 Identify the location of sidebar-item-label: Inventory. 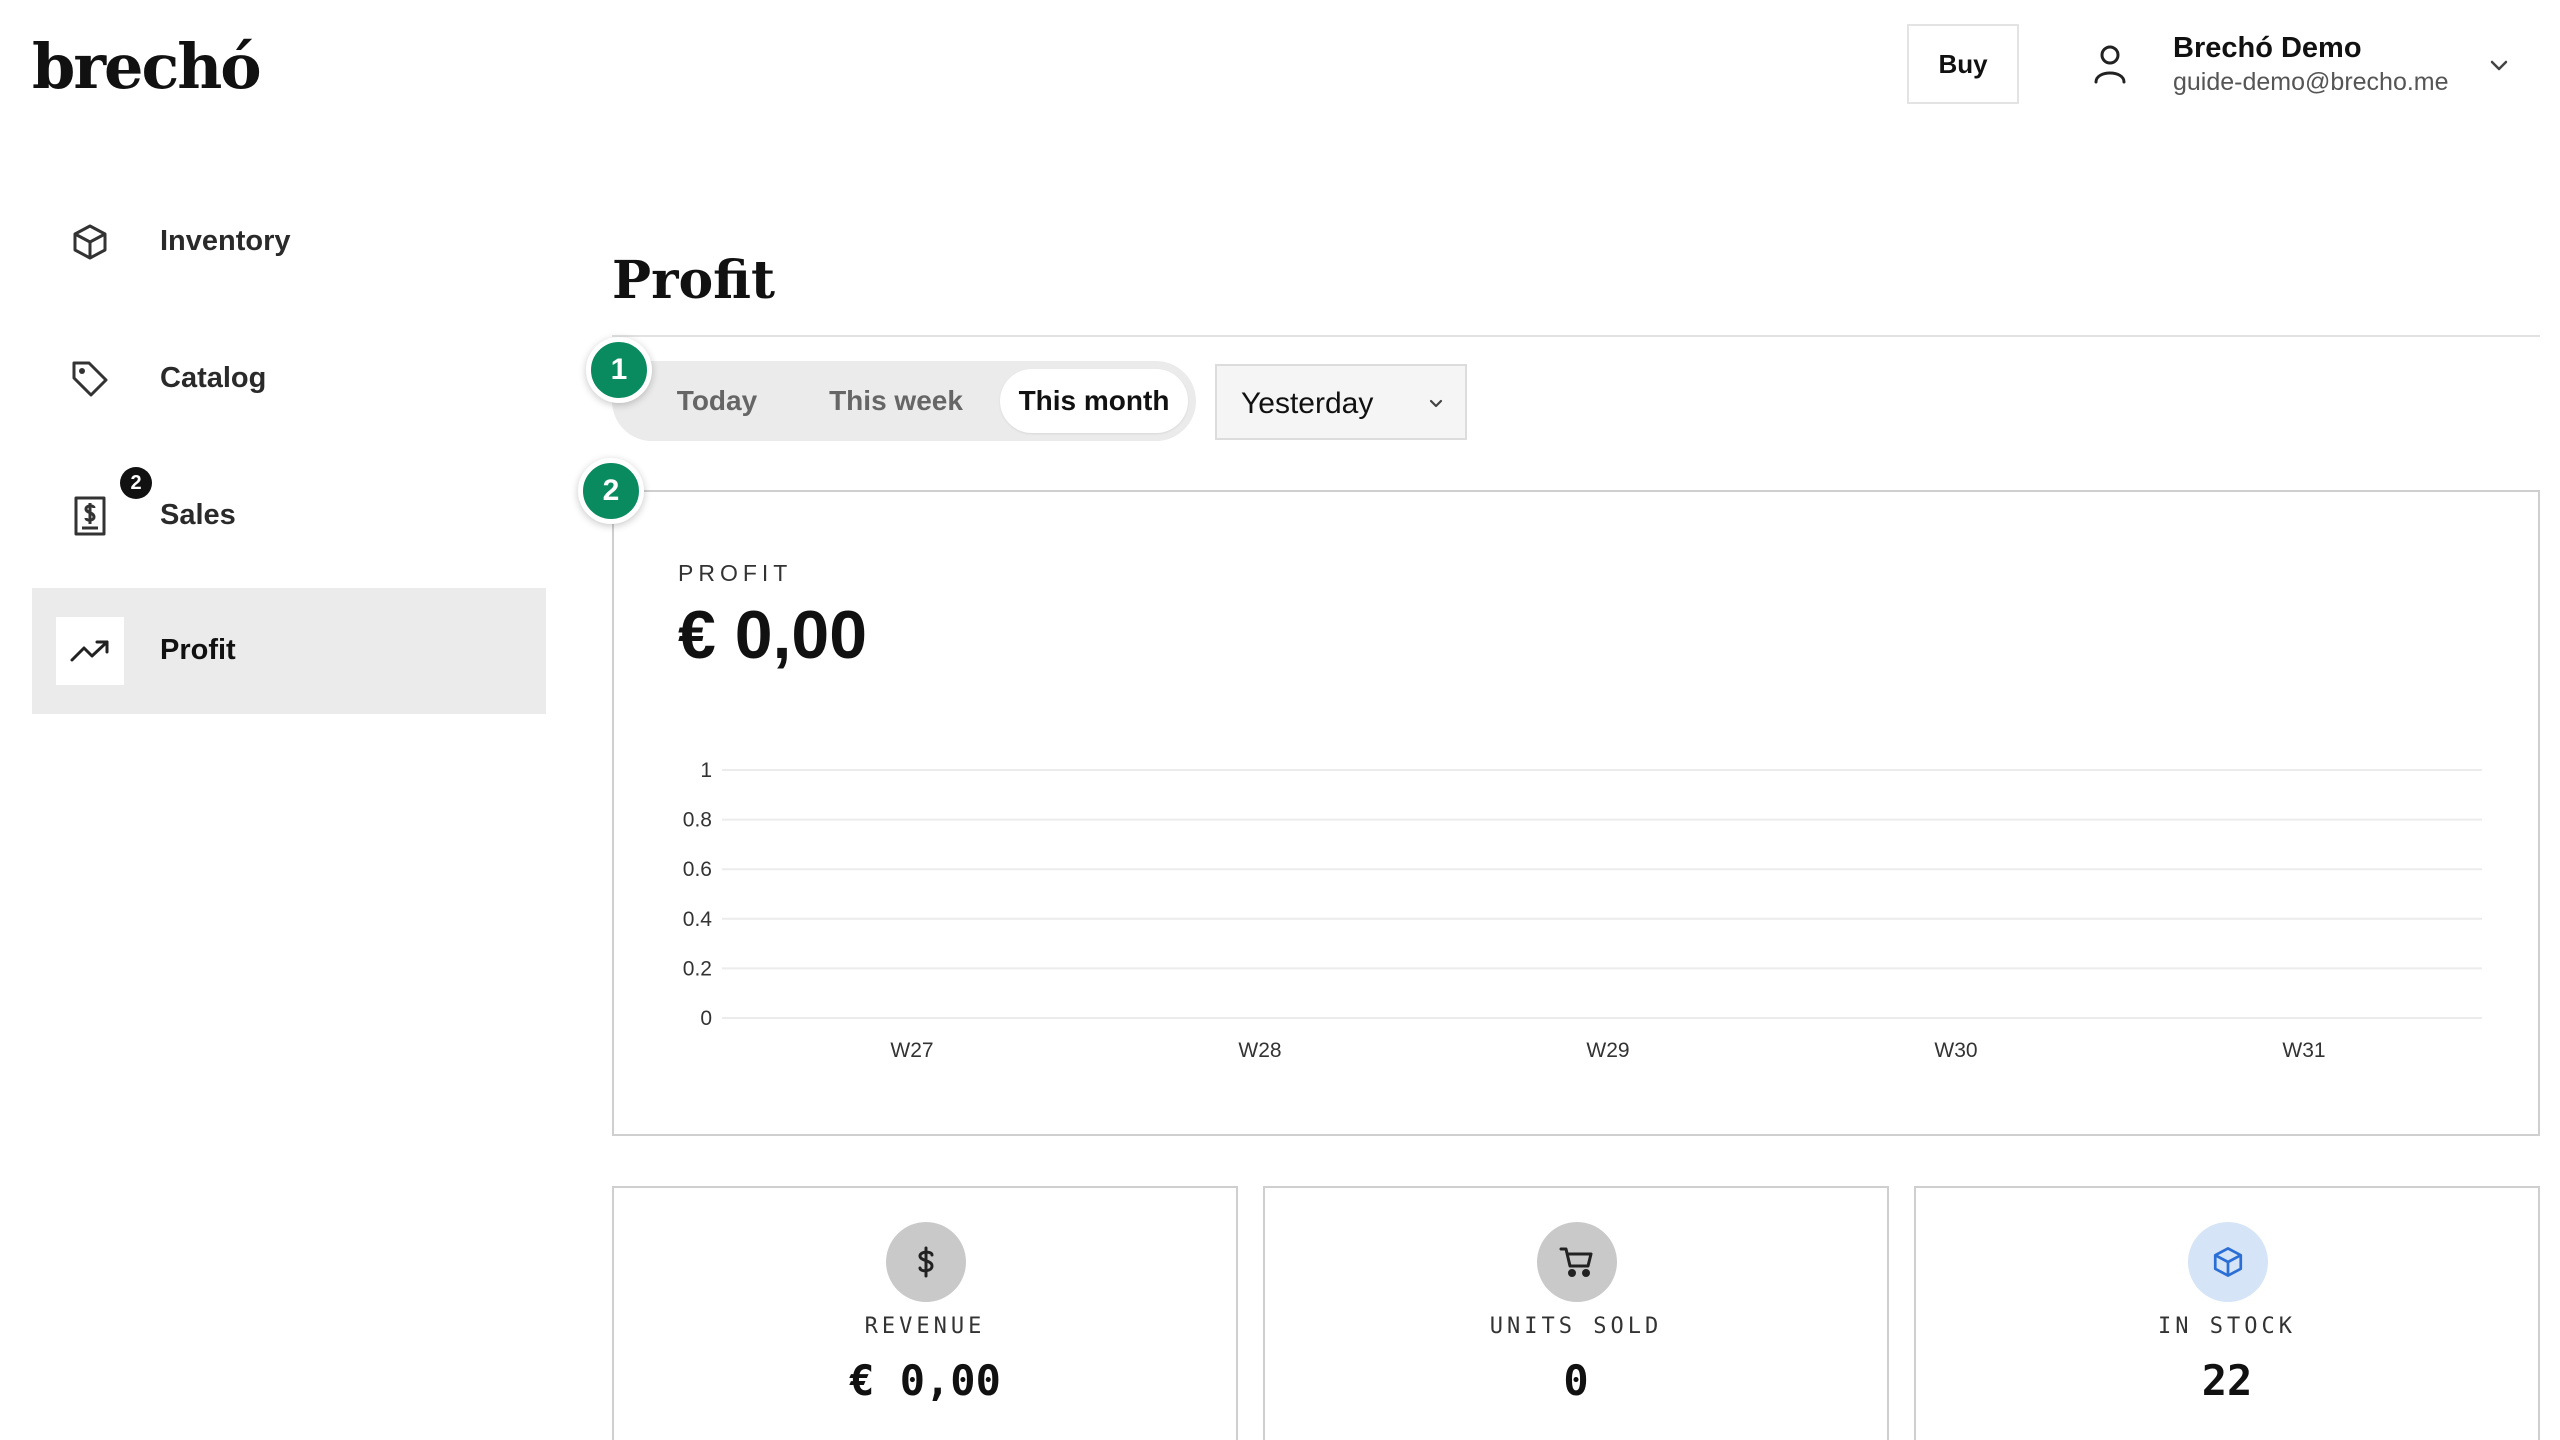
(225, 241).